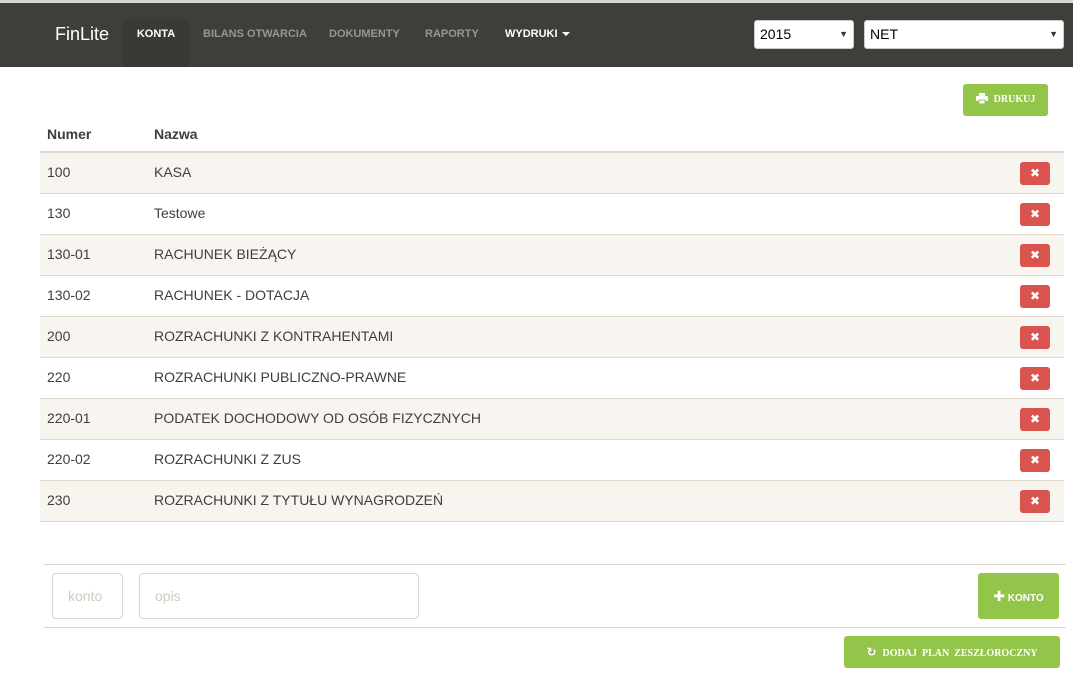  What do you see at coordinates (180, 213) in the screenshot?
I see `cell-nazwa: Testowe` at bounding box center [180, 213].